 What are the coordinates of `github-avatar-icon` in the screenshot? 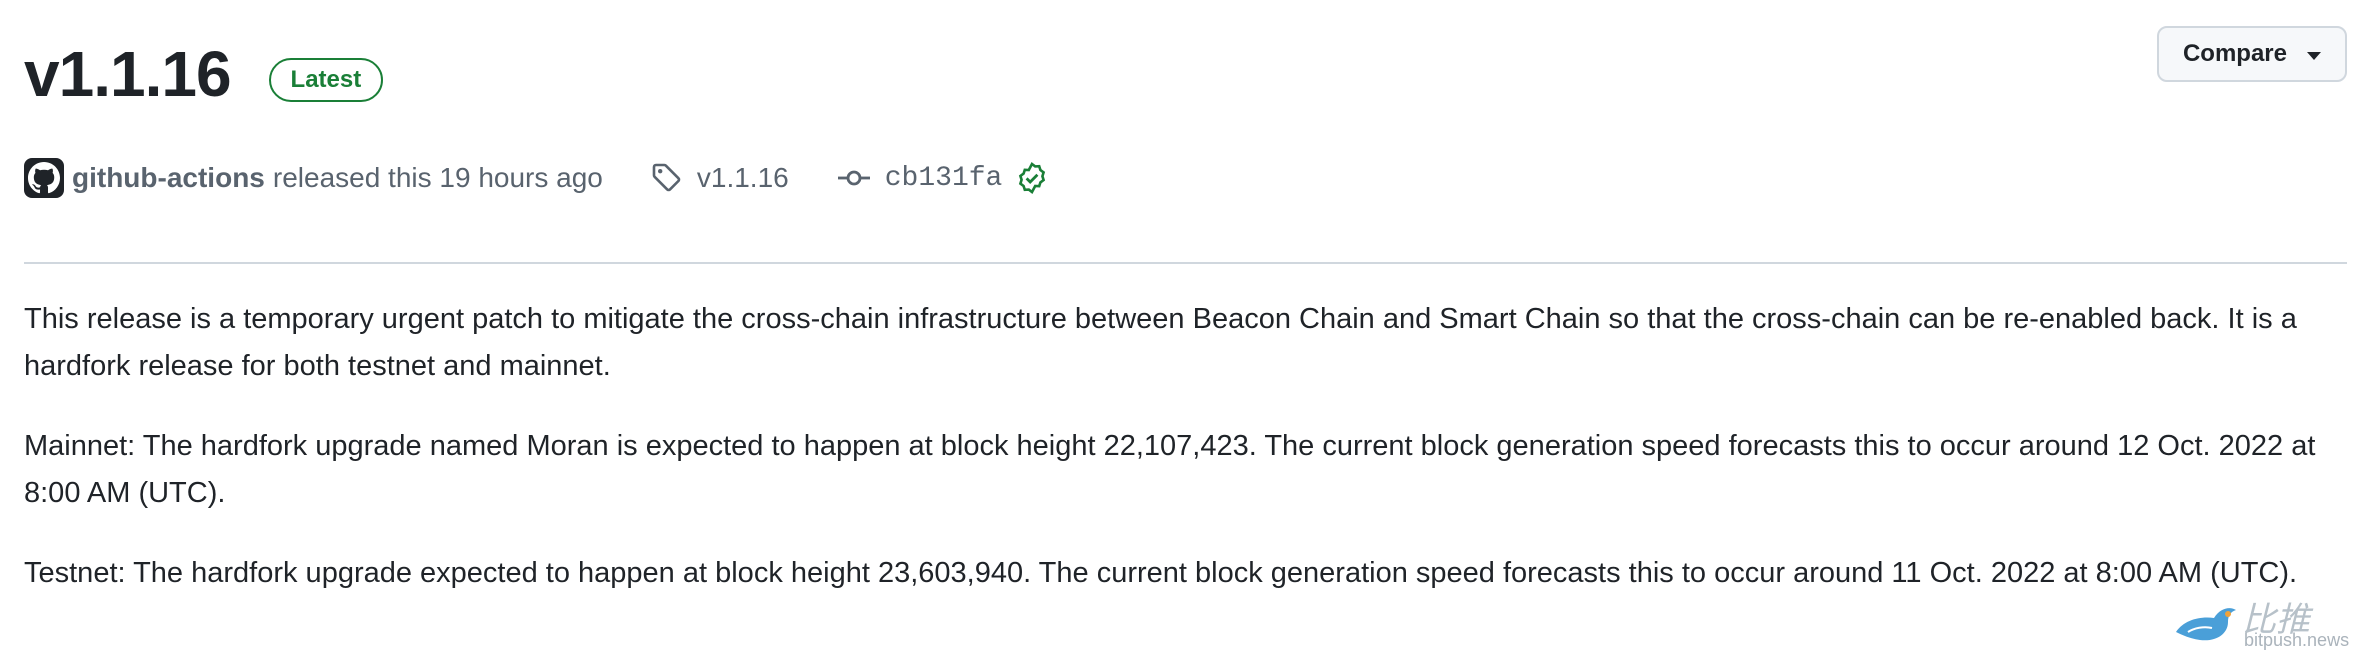 It's located at (44, 178).